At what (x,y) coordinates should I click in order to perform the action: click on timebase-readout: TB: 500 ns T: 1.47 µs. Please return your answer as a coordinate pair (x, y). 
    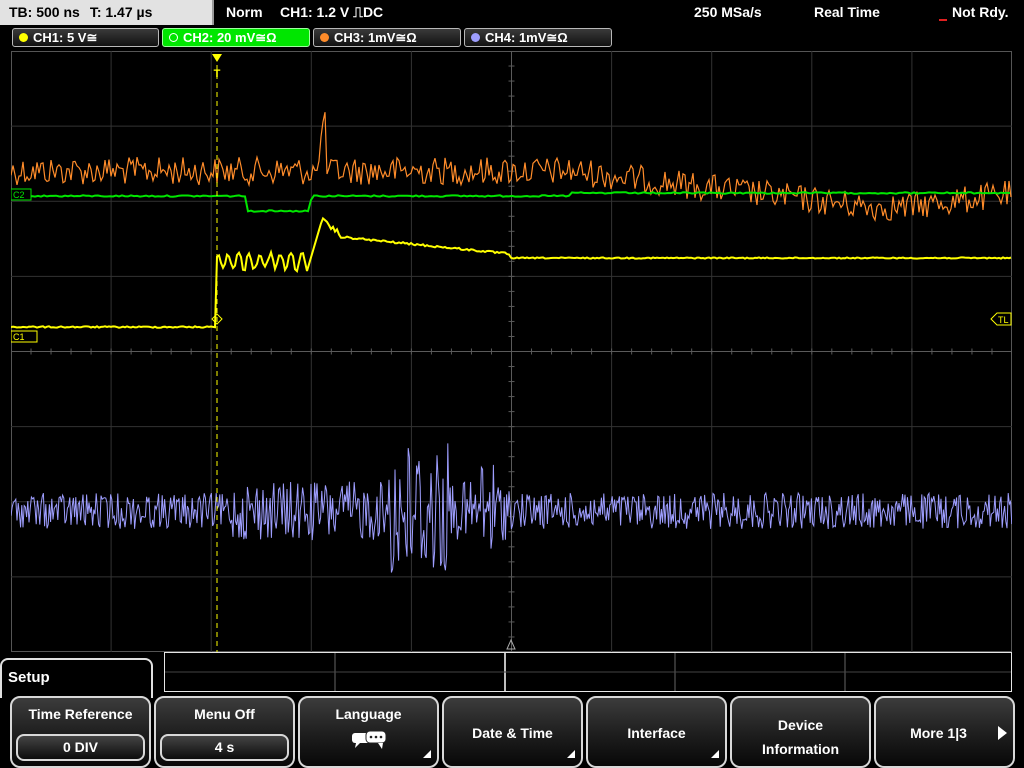
    Looking at the image, I should click on (107, 12).